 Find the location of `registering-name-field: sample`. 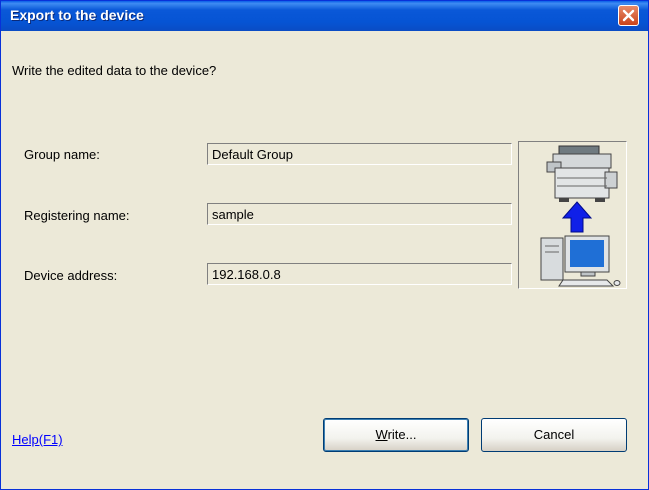

registering-name-field: sample is located at coordinates (359, 214).